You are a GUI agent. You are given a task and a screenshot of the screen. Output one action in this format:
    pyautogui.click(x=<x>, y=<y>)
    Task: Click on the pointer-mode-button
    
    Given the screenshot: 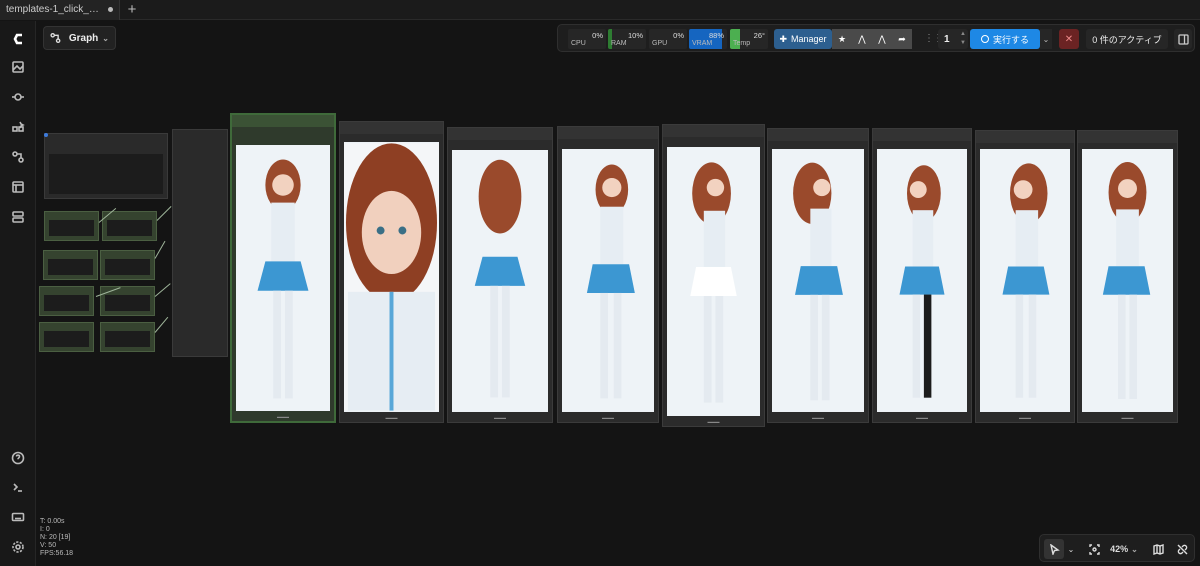 What is the action you would take?
    pyautogui.click(x=1054, y=549)
    